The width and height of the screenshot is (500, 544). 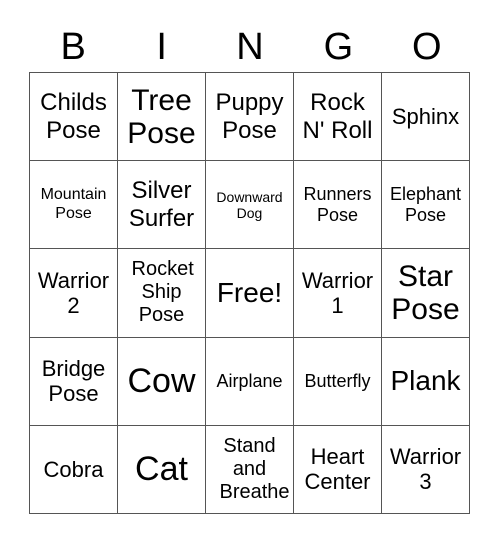 I want to click on cell-label: Silver Surfer, so click(x=161, y=204).